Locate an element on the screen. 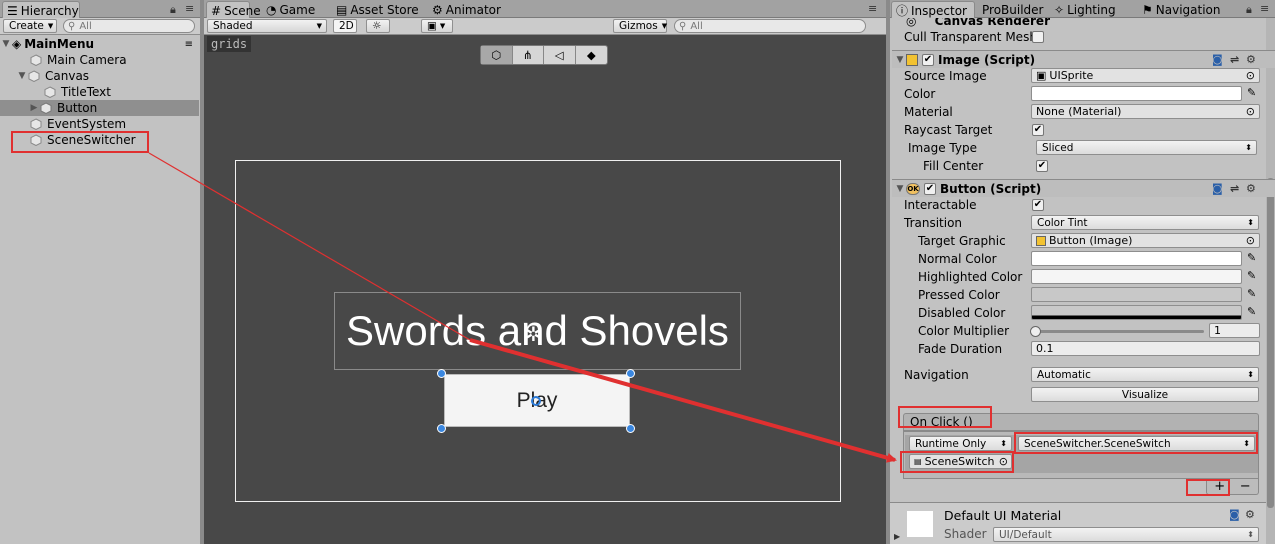  effects-dropdown: ▣ ▼ is located at coordinates (437, 26).